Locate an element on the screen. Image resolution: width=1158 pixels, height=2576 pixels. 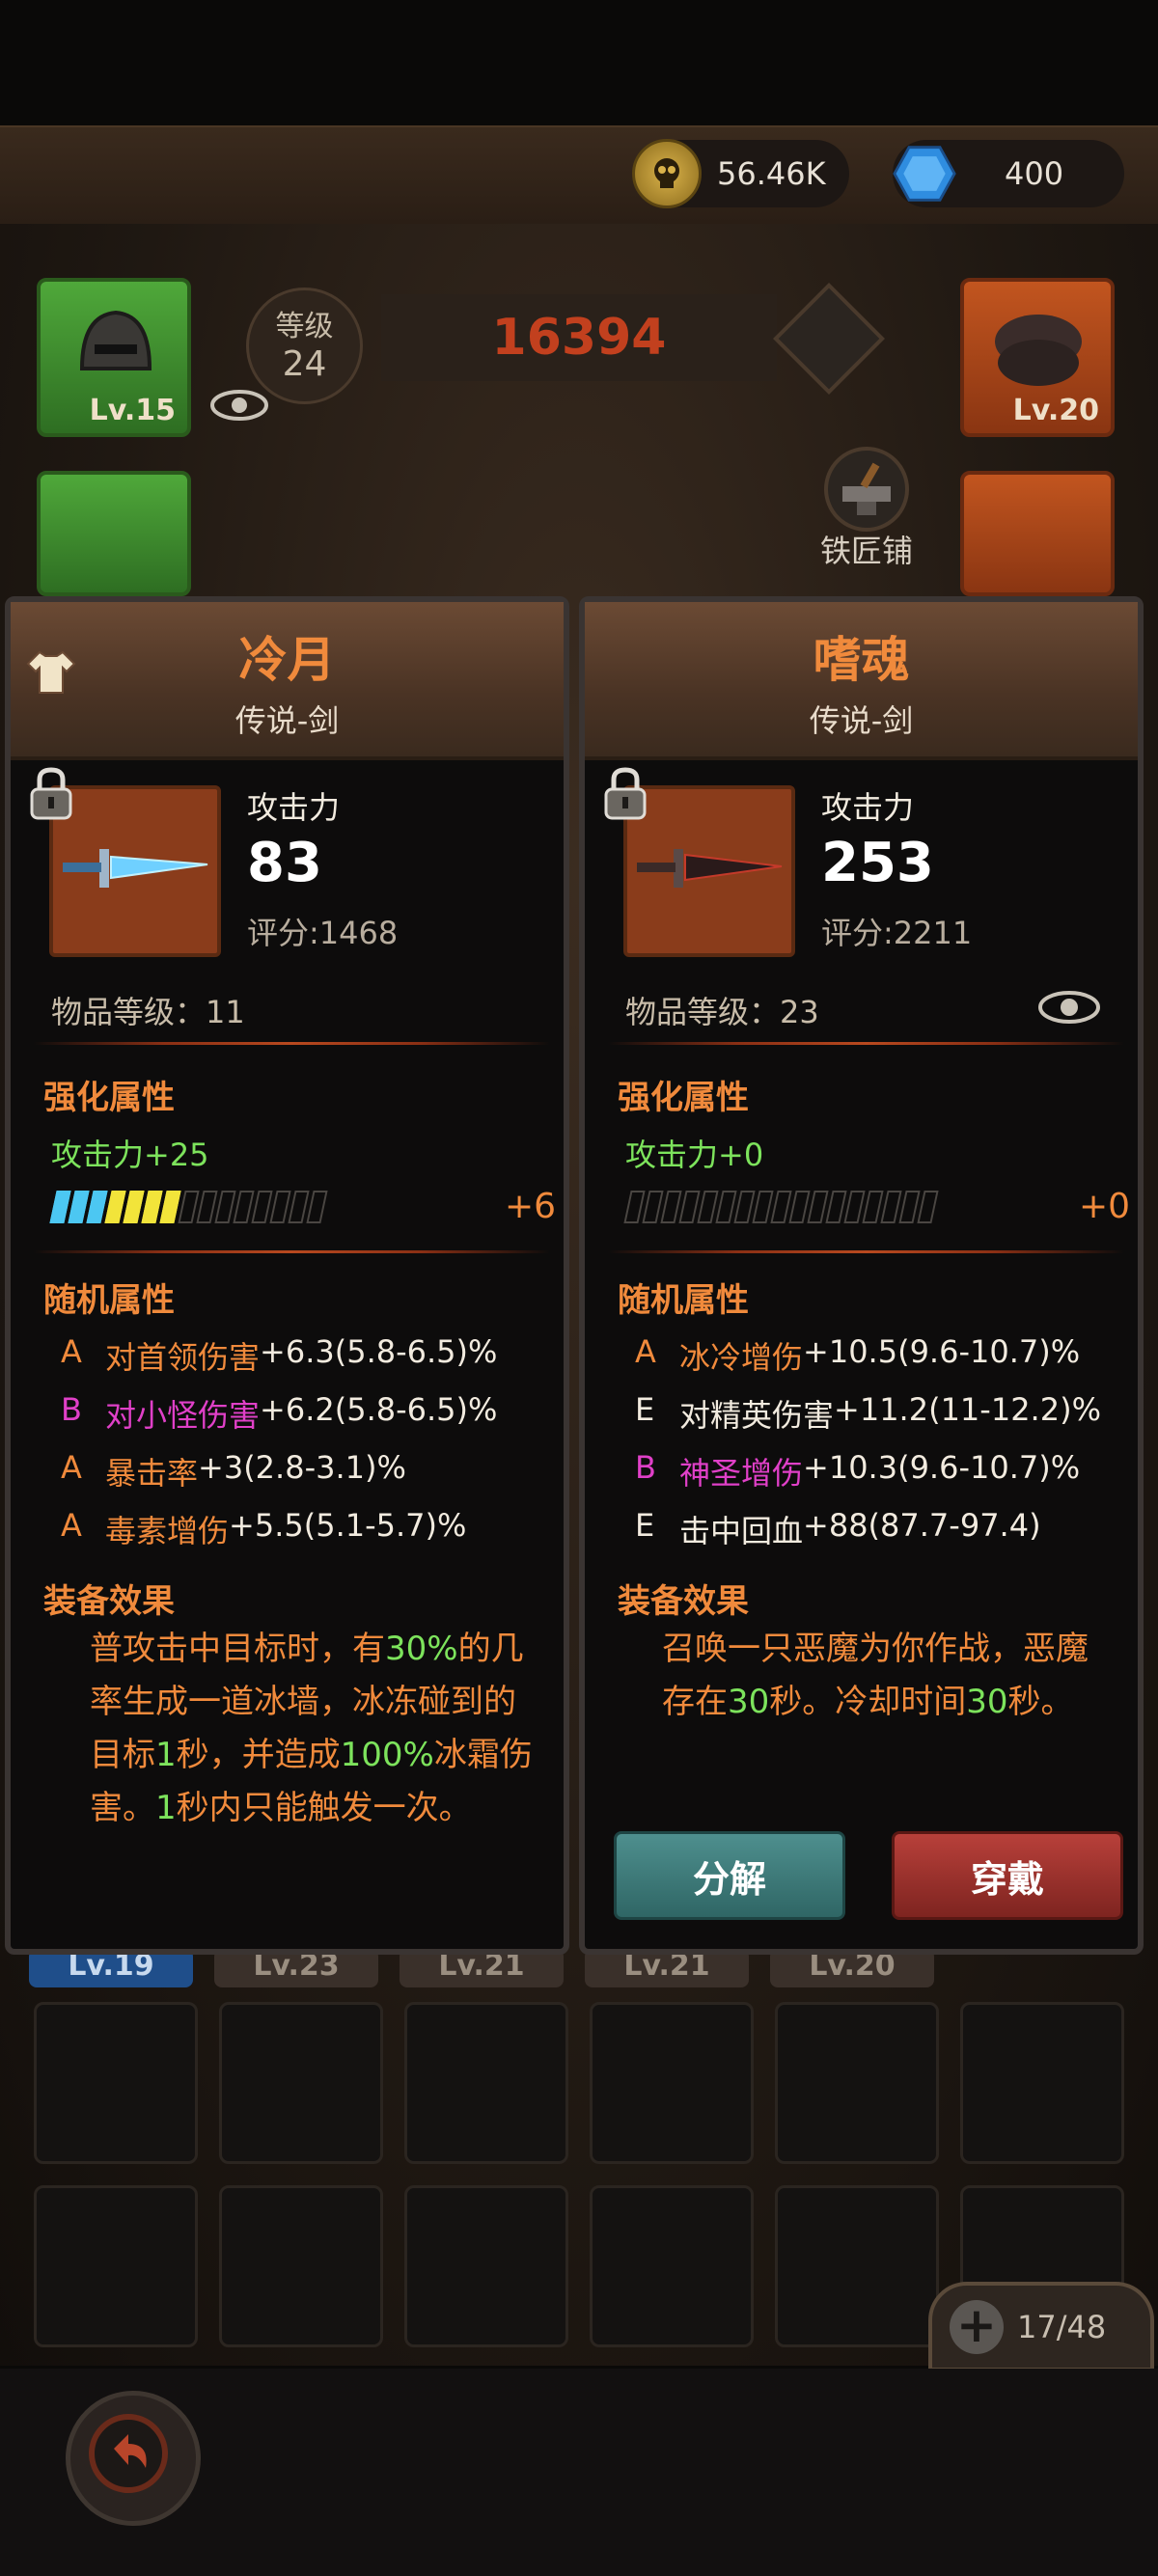
effect-line: 普攻击中目标时，有30%的几 is located at coordinates (307, 1649).